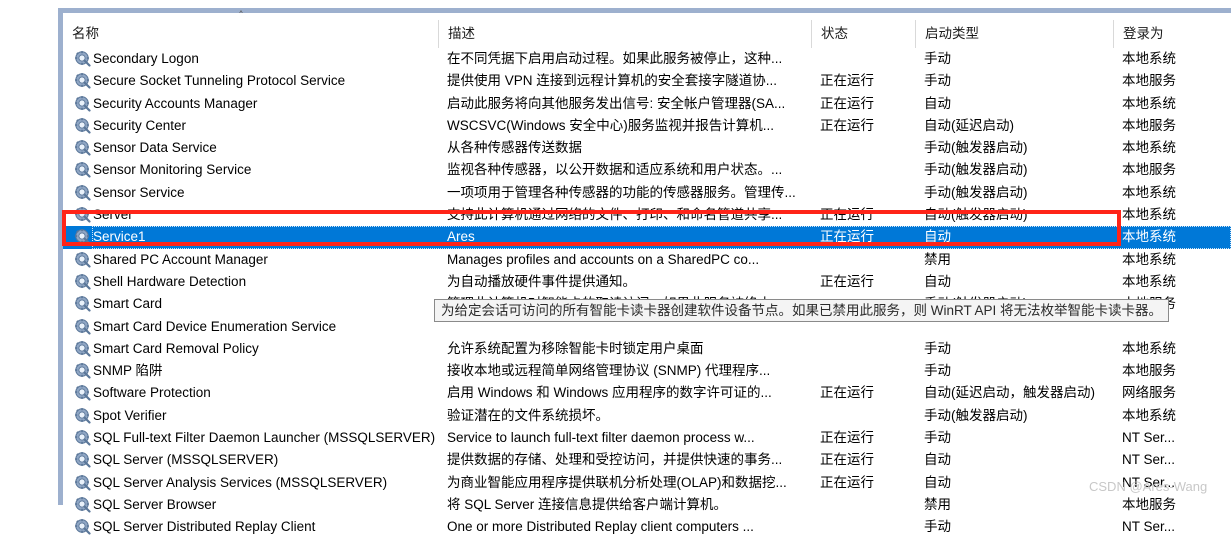  What do you see at coordinates (175, 103) in the screenshot?
I see `cell-service-name: Security Accounts Manager` at bounding box center [175, 103].